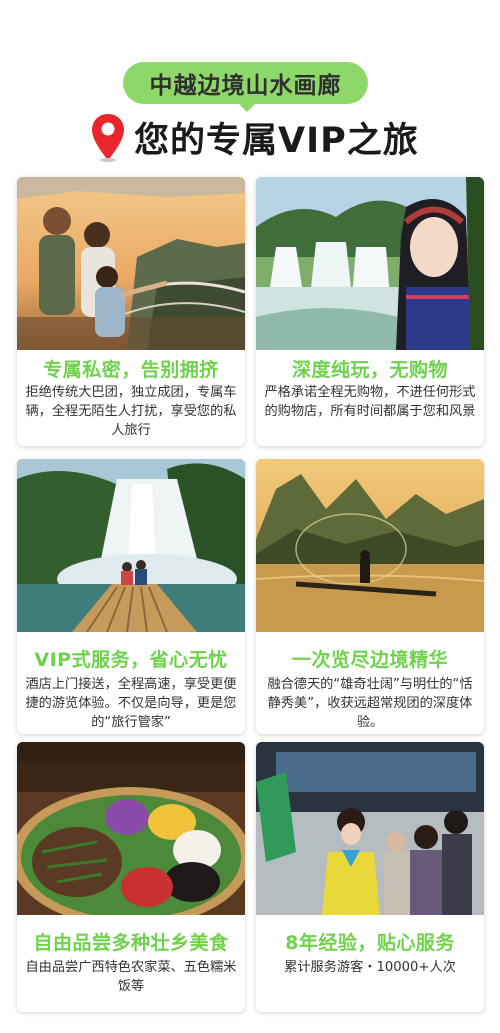 Image resolution: width=500 pixels, height=1033 pixels. Describe the element at coordinates (131, 370) in the screenshot. I see `card-title: 专属私密，告别拥挤` at that location.